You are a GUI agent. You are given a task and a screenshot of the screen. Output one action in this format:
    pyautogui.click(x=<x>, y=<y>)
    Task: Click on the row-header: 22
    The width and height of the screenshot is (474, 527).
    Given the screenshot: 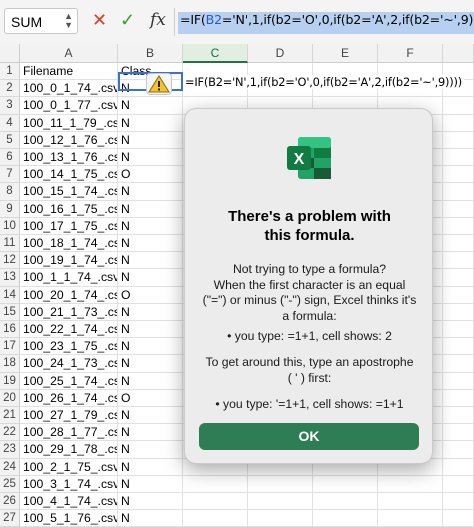 What is the action you would take?
    pyautogui.click(x=10, y=433)
    